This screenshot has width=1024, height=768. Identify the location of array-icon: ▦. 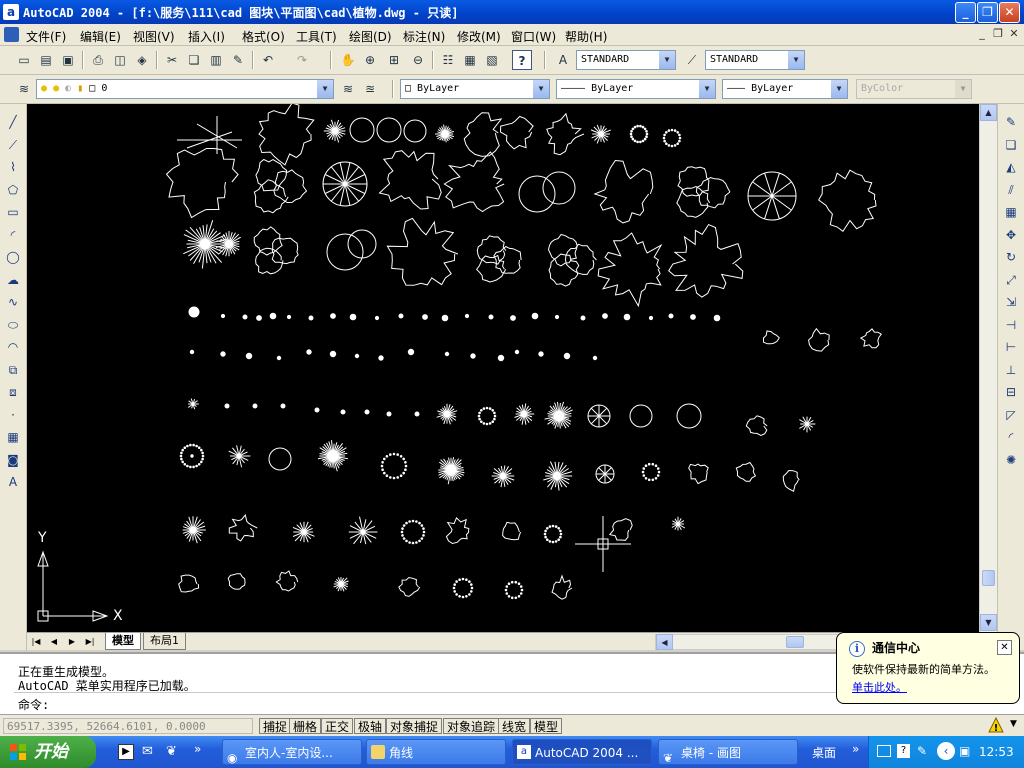
(1011, 212).